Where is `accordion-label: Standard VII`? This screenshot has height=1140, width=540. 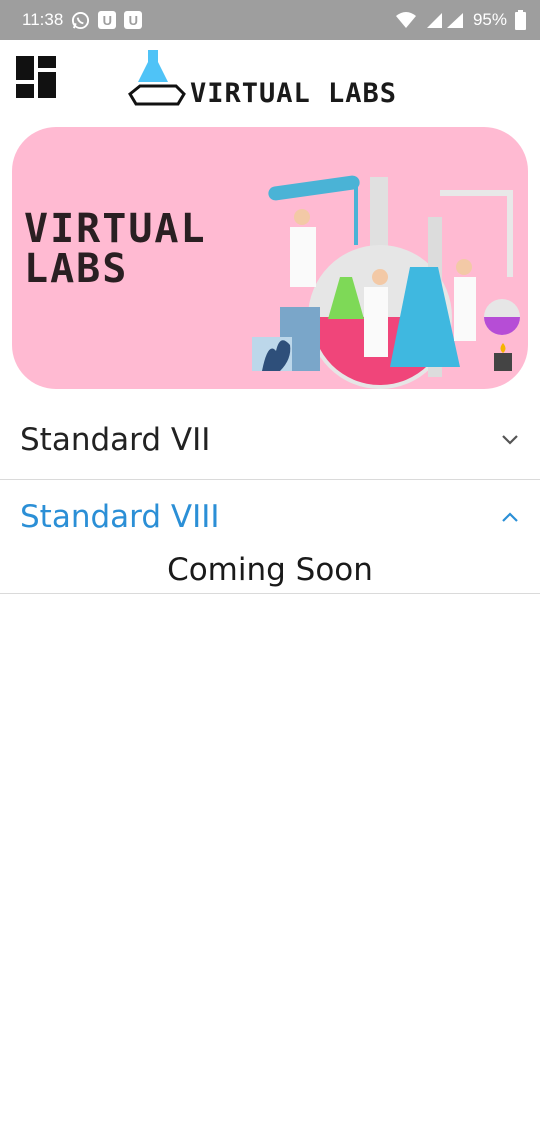
accordion-label: Standard VII is located at coordinates (115, 440).